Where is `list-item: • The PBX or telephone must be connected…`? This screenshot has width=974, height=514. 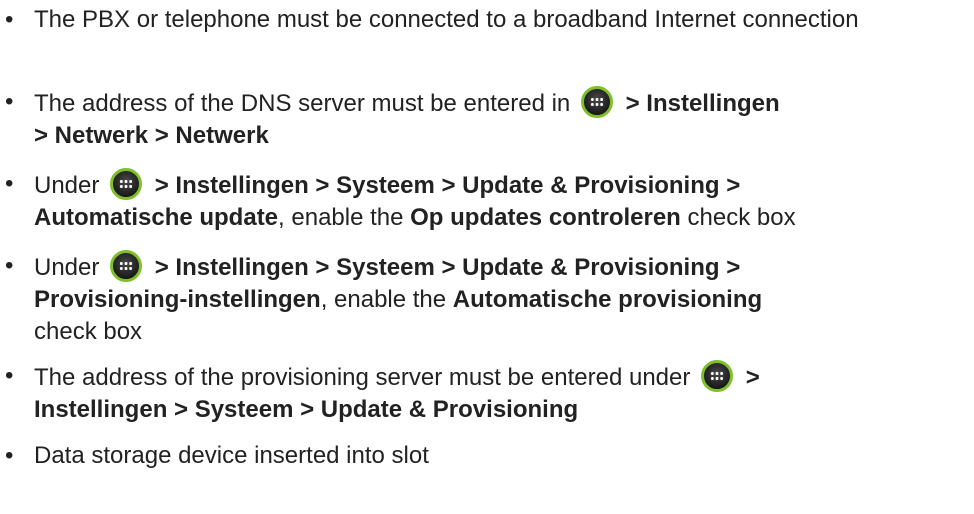 list-item: • The PBX or telephone must be connected… is located at coordinates (487, 20).